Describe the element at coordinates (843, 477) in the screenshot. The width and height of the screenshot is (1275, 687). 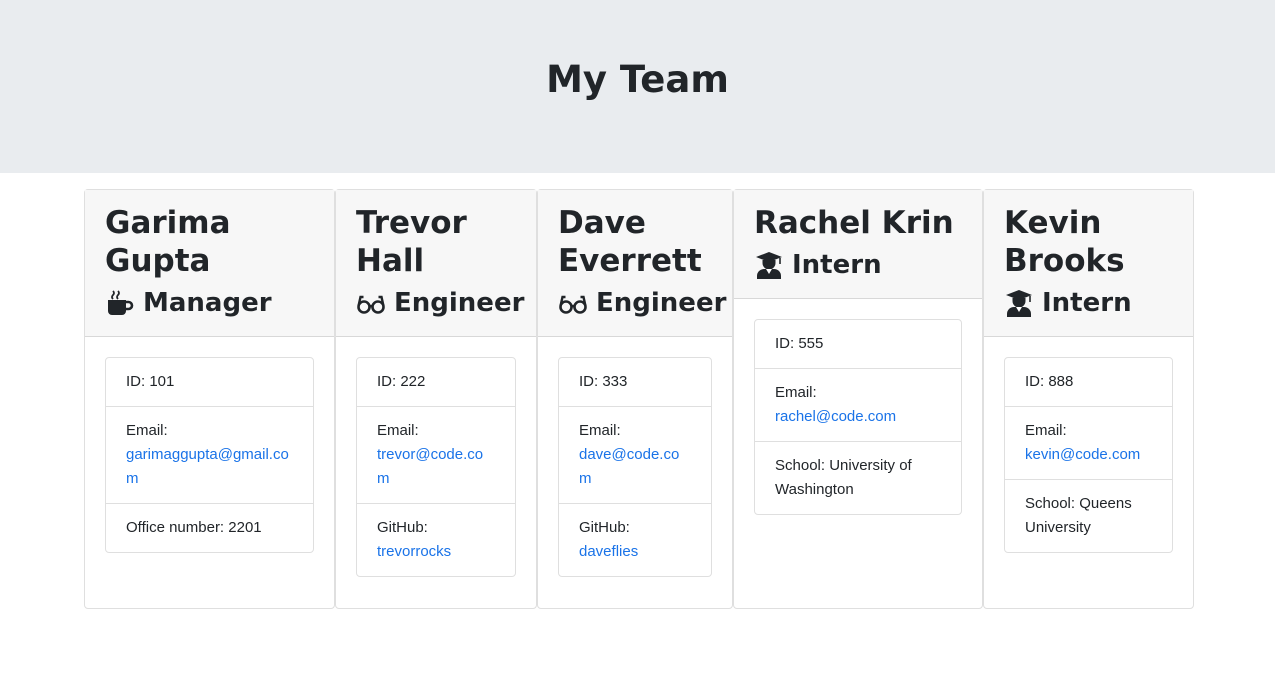
I see `employee-school: School: University of Washington` at that location.